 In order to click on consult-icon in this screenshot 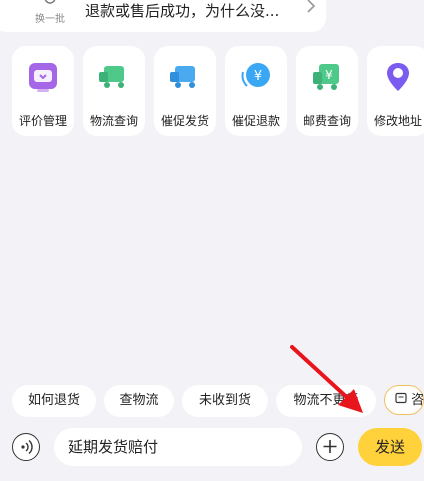, I will do `click(403, 400)`.